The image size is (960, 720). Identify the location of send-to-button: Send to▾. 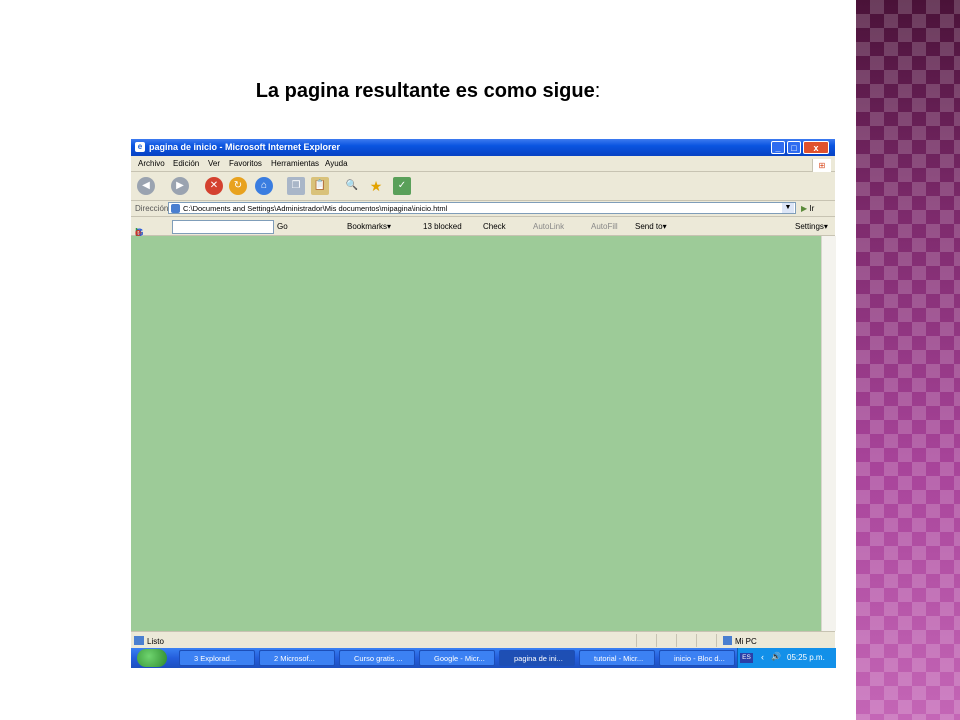
(651, 226).